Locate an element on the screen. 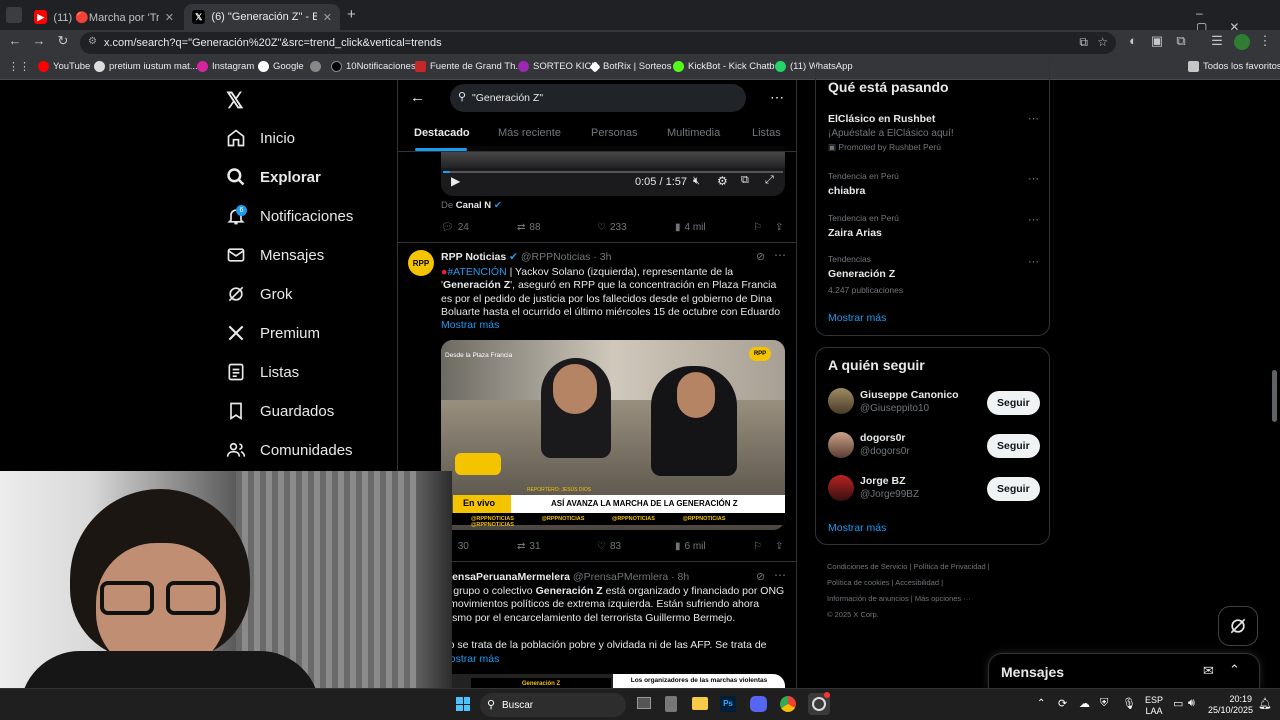 This screenshot has height=720, width=1280. menu-icon: ⋮ is located at coordinates (1265, 41).